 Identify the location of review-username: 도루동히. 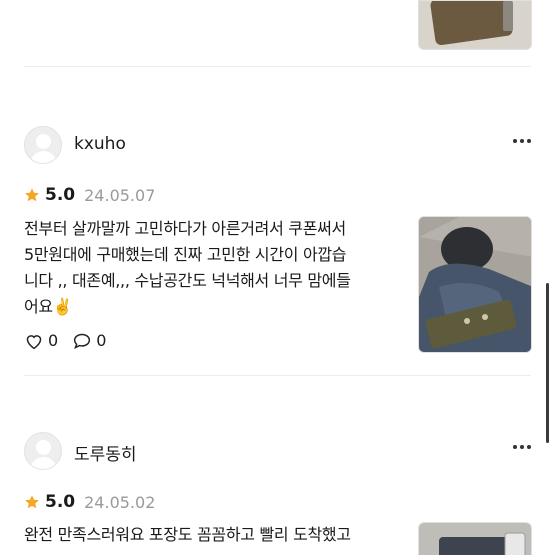
(105, 452).